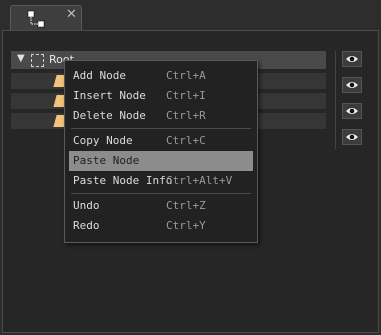 The height and width of the screenshot is (335, 381). What do you see at coordinates (109, 115) in the screenshot?
I see `menu-item-label: Delete Node` at bounding box center [109, 115].